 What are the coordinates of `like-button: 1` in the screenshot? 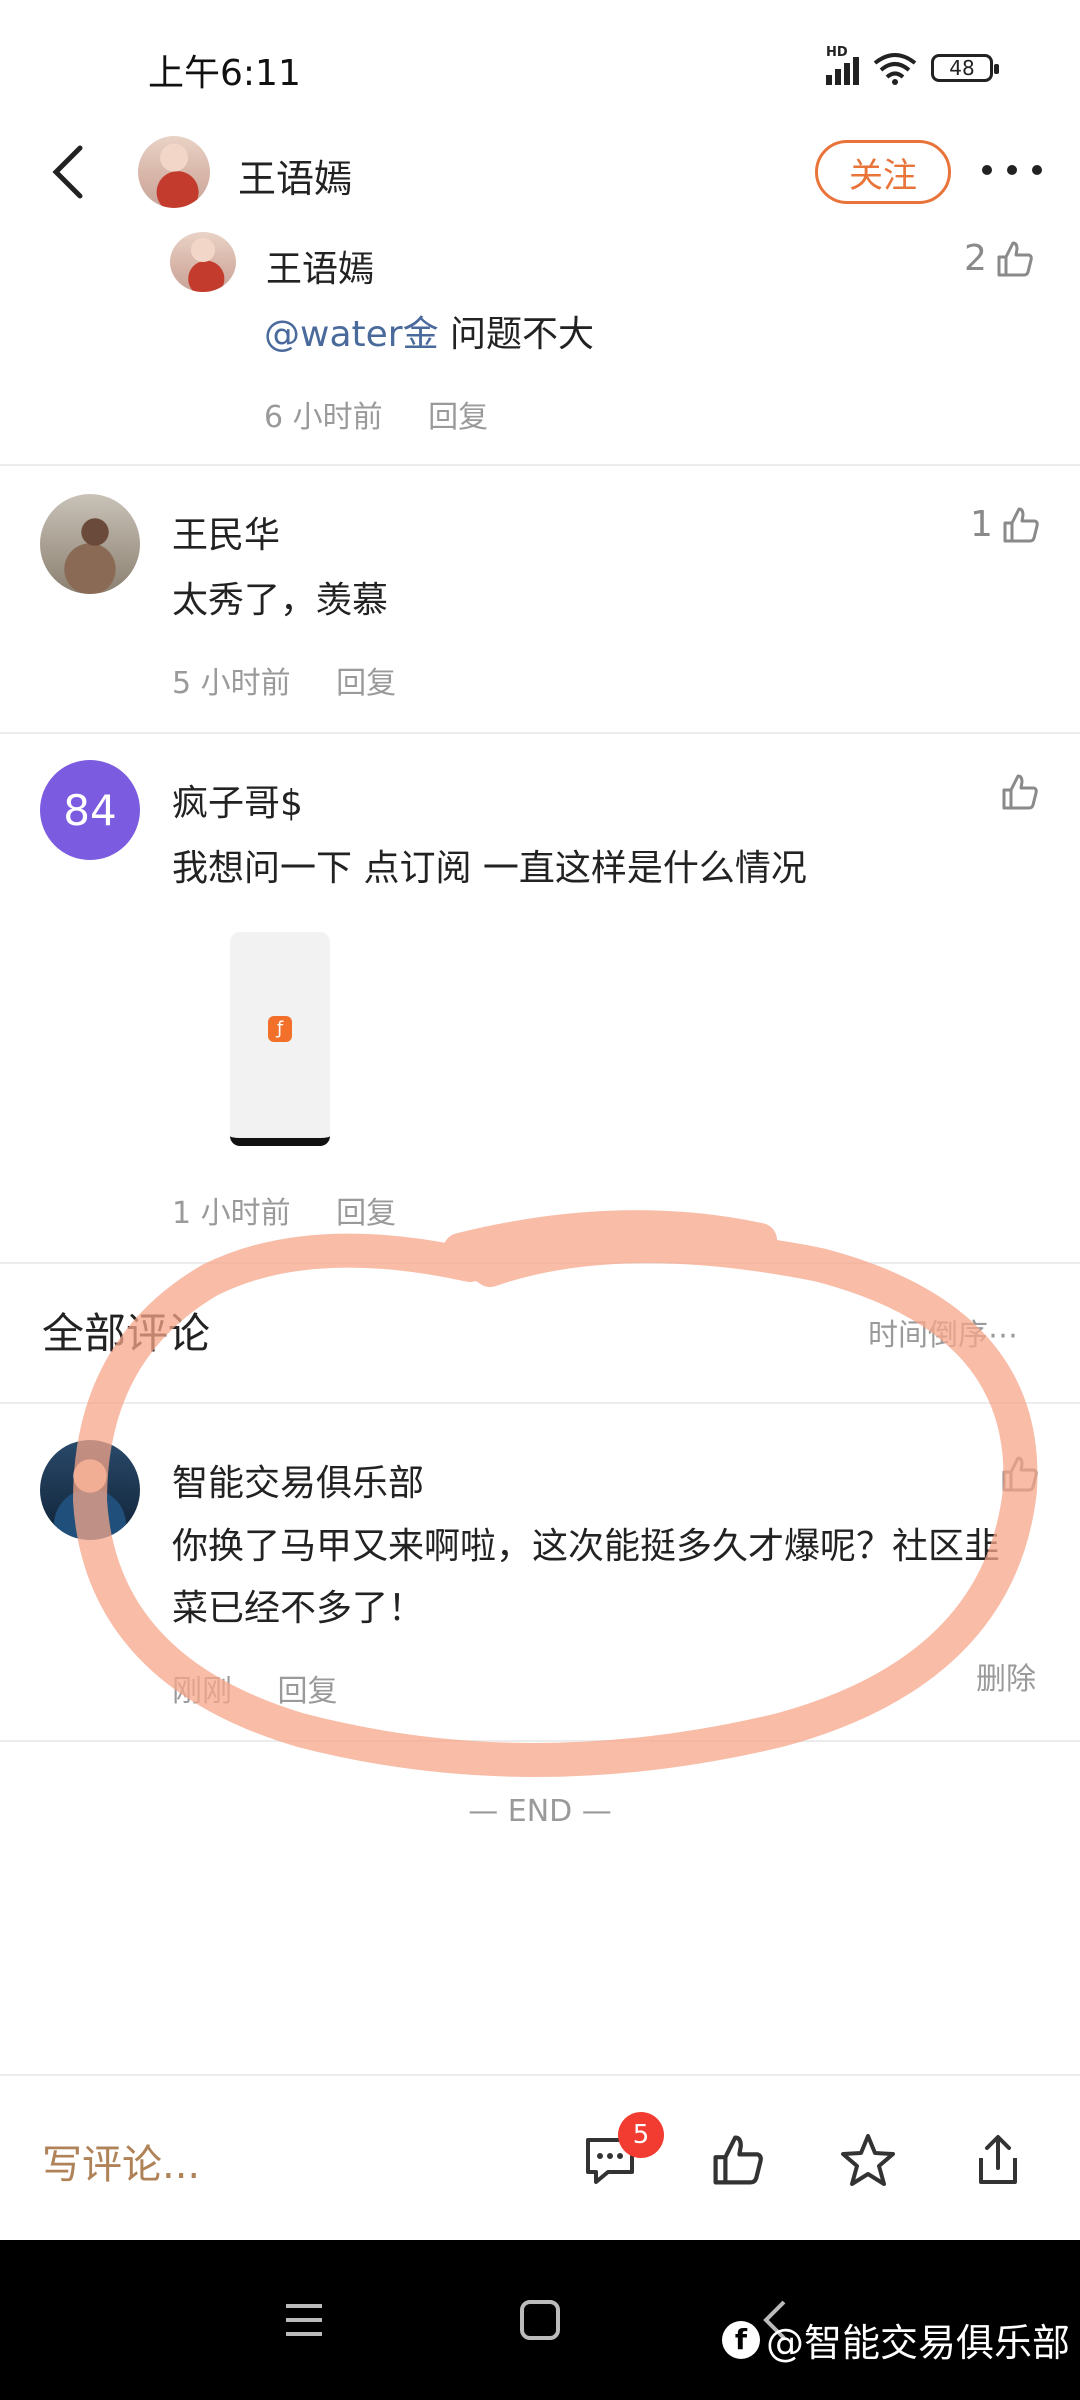 It's located at (1005, 524).